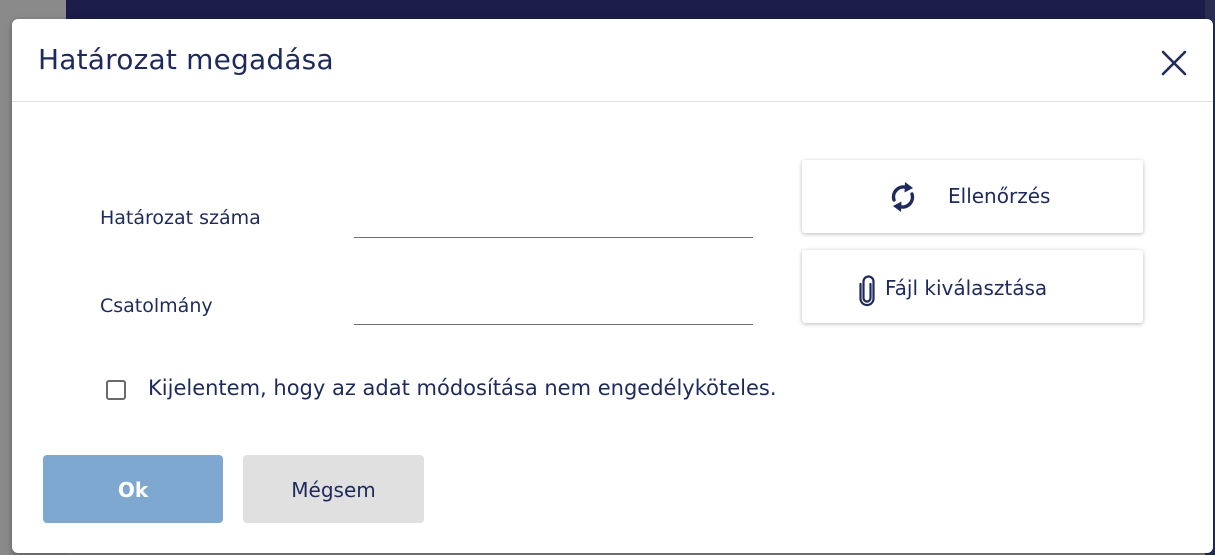  I want to click on check-button: Ellenőrzés, so click(972, 196).